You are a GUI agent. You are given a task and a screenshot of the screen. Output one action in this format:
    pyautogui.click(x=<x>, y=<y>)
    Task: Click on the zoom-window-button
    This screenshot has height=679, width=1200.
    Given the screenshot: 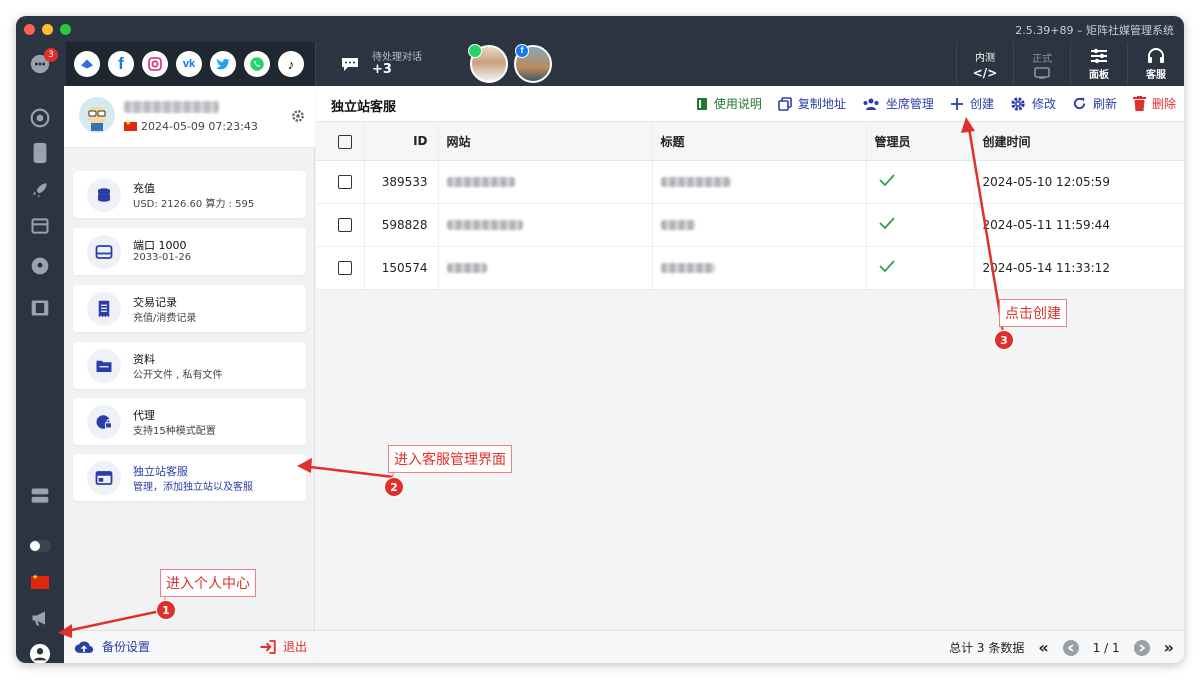 What is the action you would take?
    pyautogui.click(x=65, y=29)
    